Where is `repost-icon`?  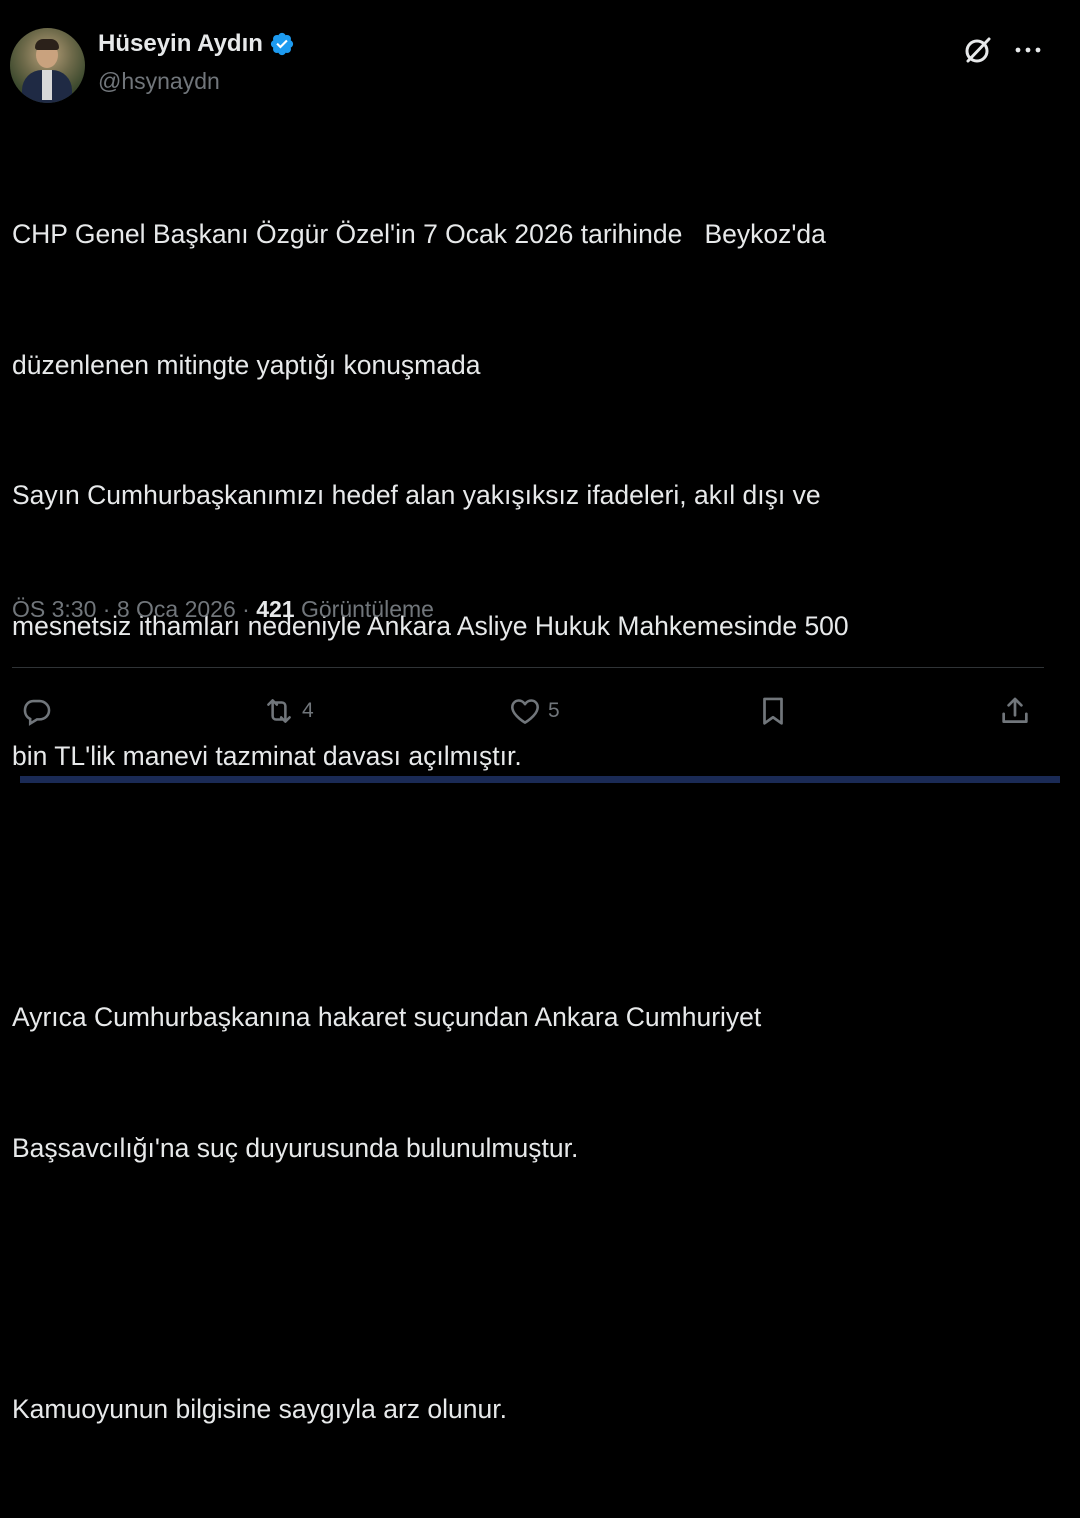
repost-icon is located at coordinates (279, 711).